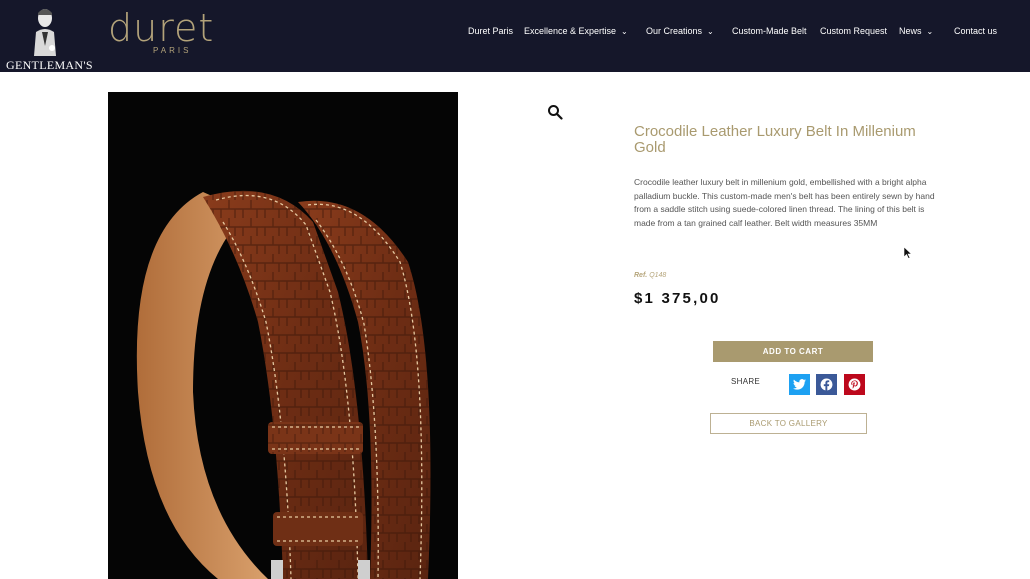 This screenshot has height=579, width=1030. I want to click on nav-item-custom-made-belt: Custom-Made Belt, so click(769, 31).